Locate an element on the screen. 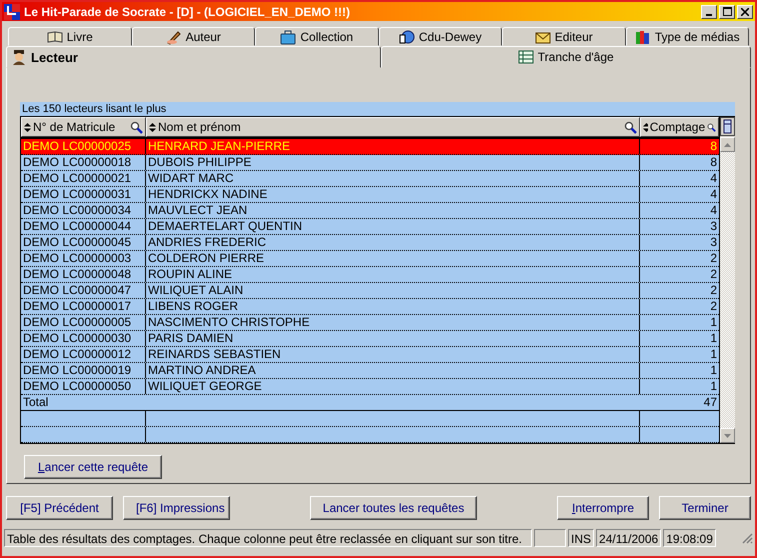 This screenshot has height=558, width=757. table-row: DEMO LC00000048 ROUPIN ALINE 2 is located at coordinates (370, 275).